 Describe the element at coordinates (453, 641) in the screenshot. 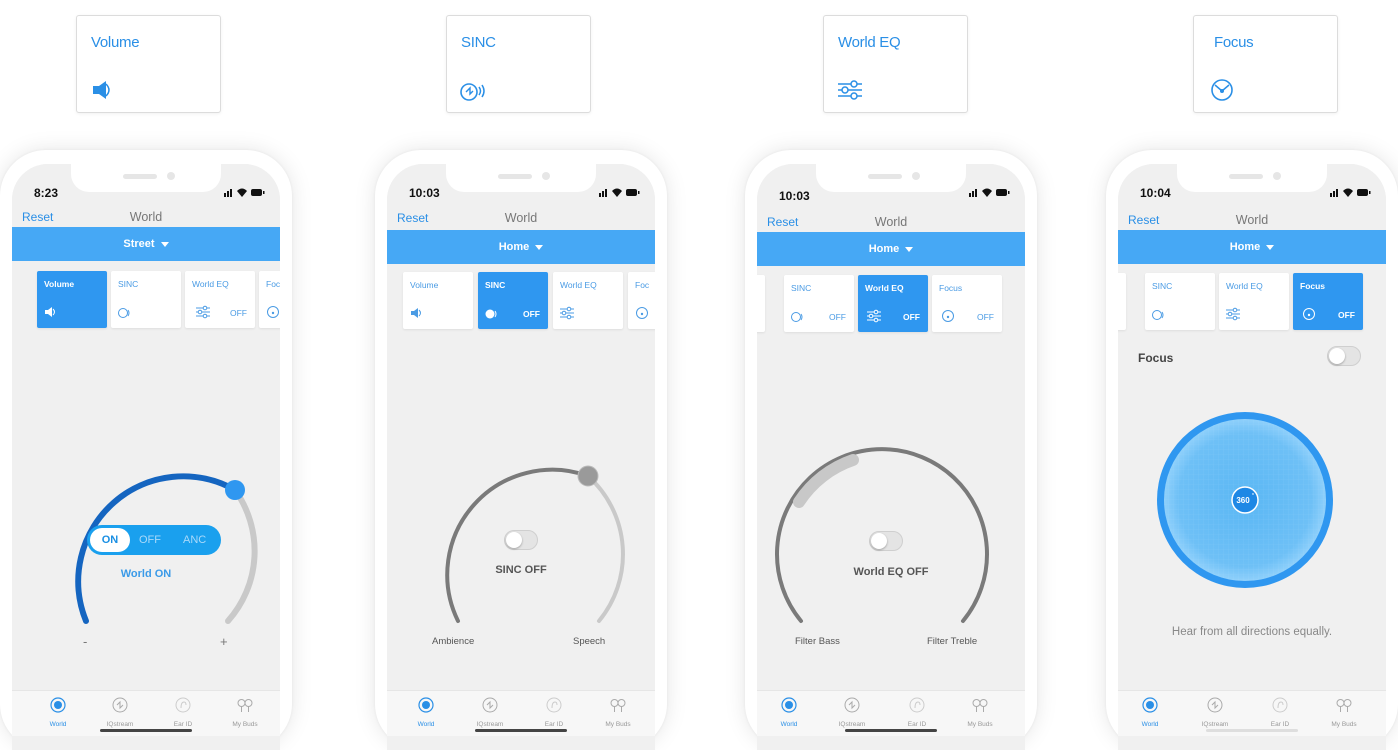

I see `dial-left-label: Ambience` at that location.